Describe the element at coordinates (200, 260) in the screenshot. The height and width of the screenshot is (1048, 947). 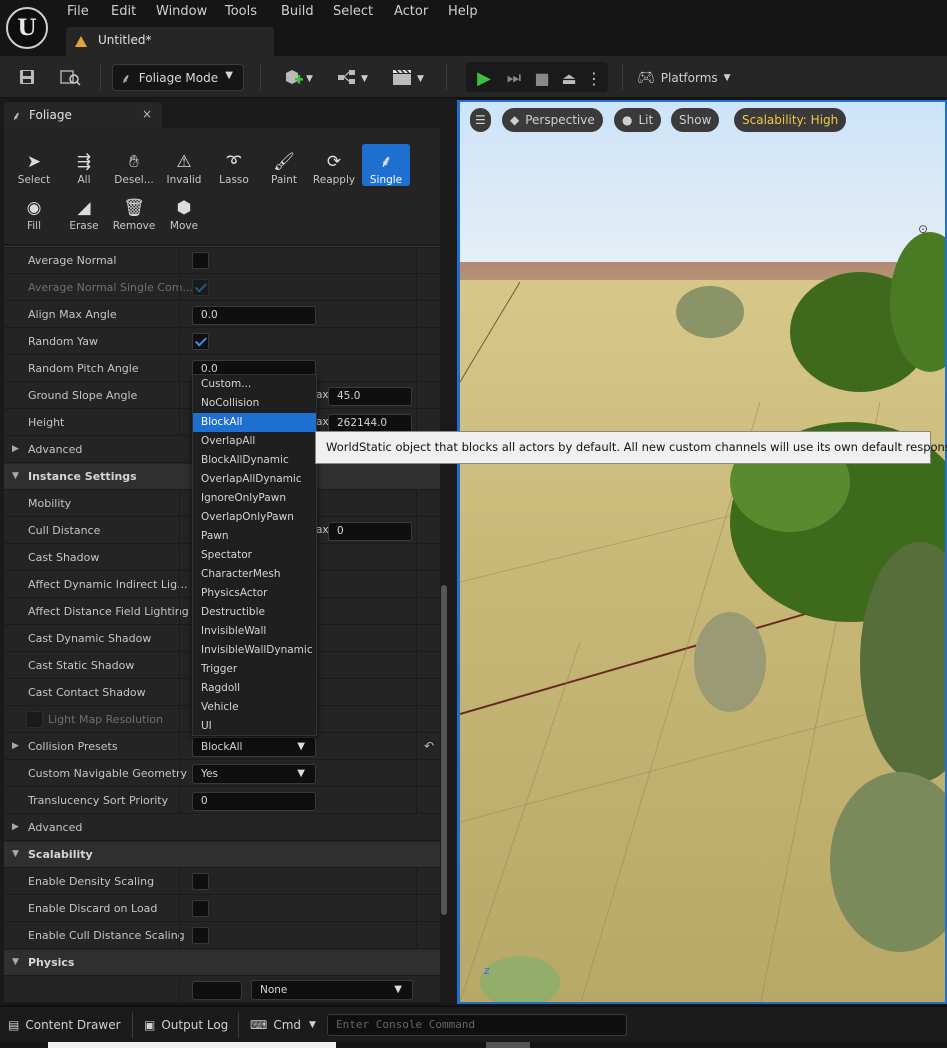
I see `average-normal-checkbox` at that location.